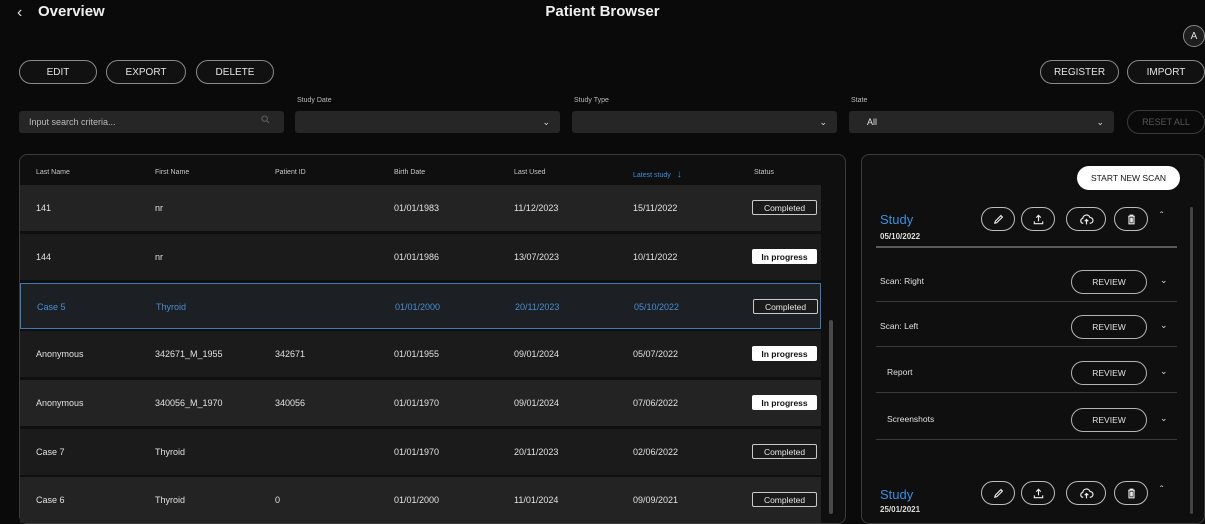  I want to click on cell-last-name: Case 5, so click(51, 307).